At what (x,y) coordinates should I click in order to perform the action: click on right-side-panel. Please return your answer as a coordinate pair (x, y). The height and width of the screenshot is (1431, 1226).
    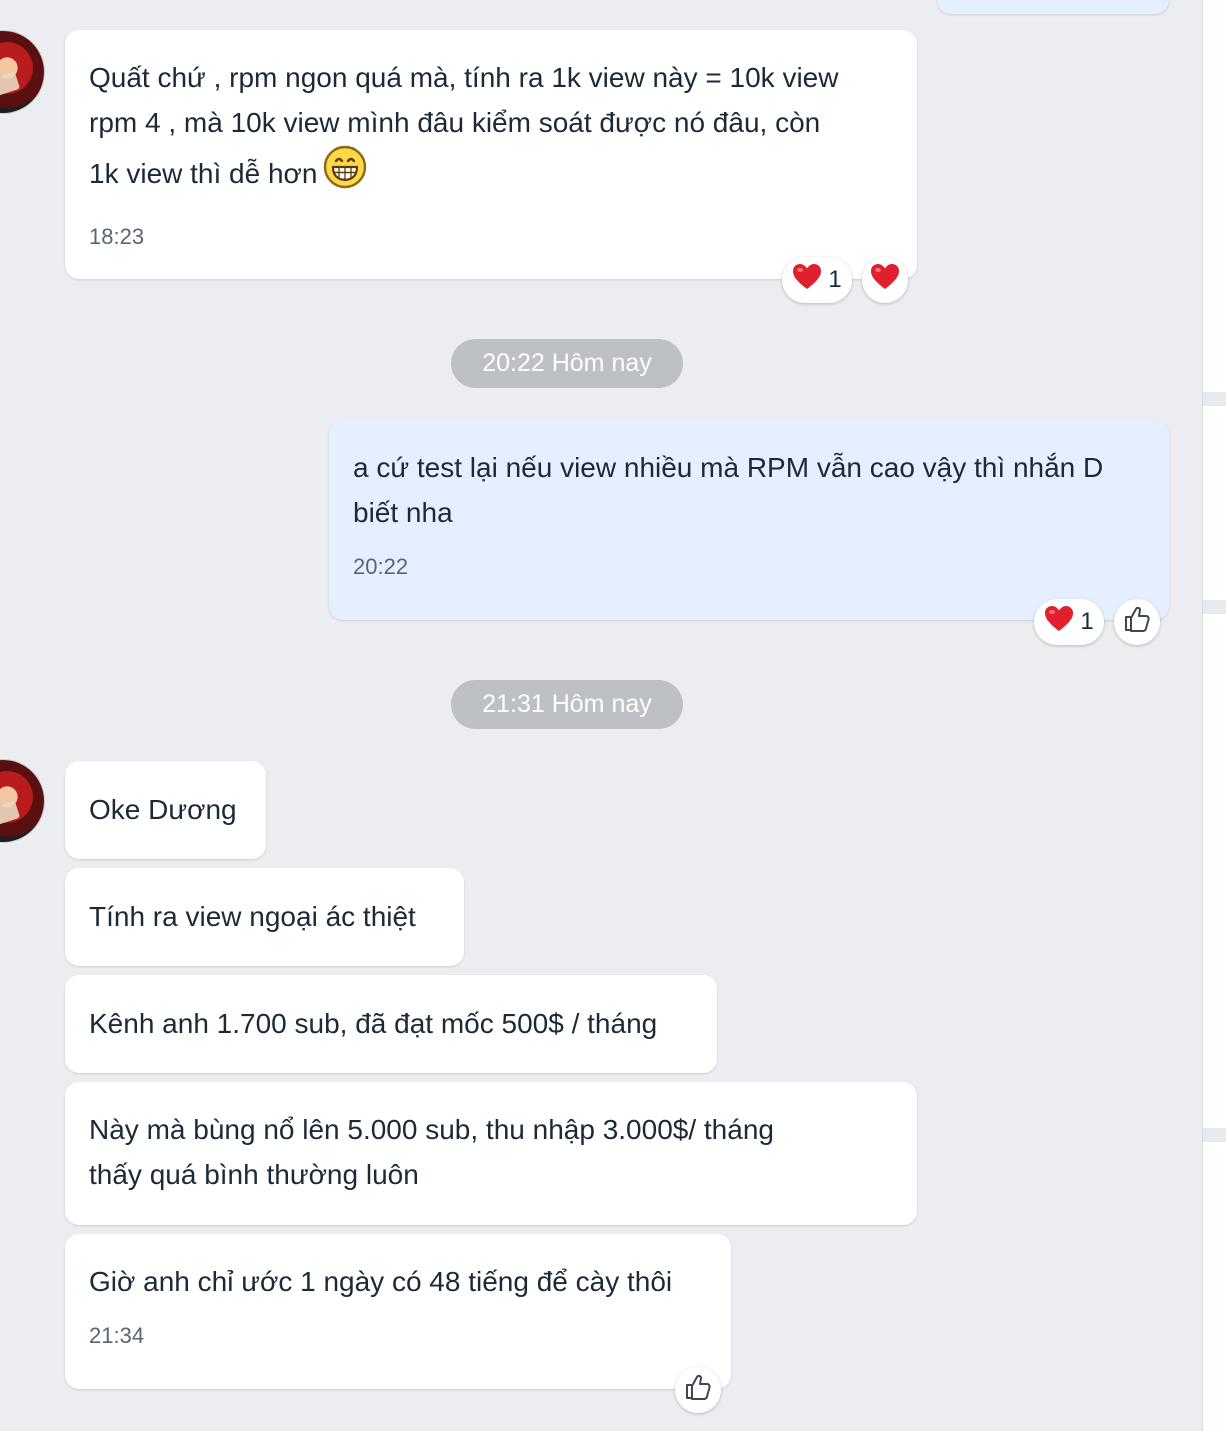
    Looking at the image, I should click on (1214, 715).